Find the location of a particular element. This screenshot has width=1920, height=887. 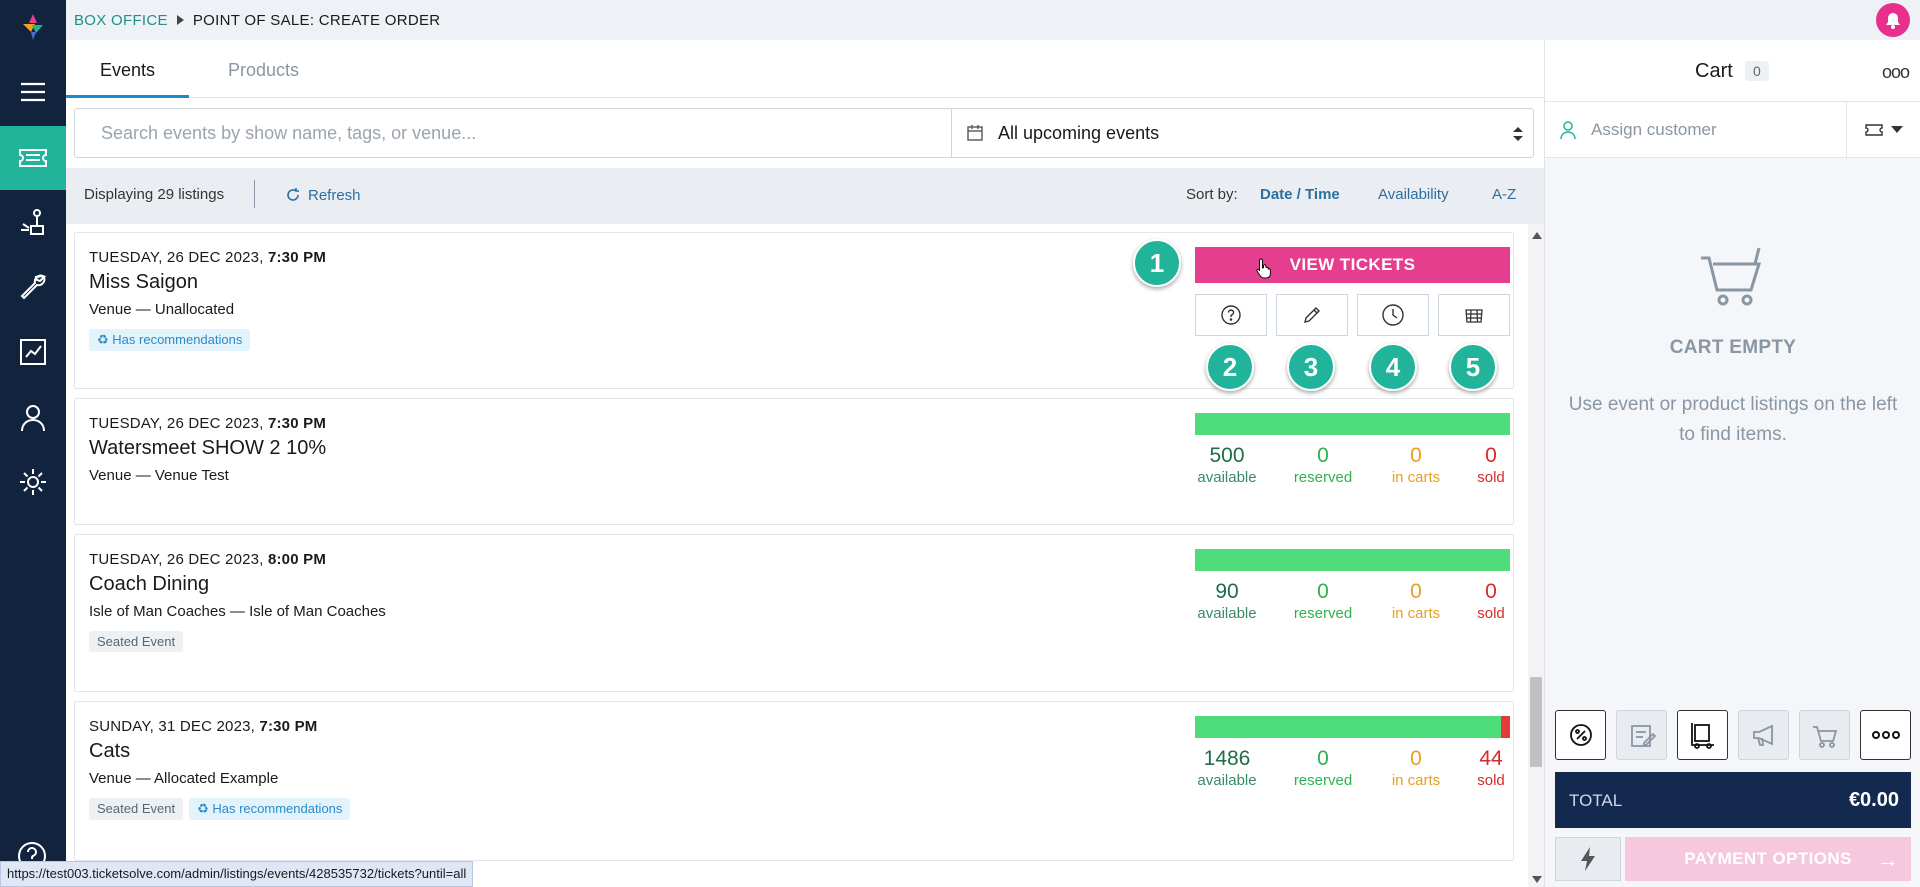

view-tickets-button: VIEW TICKETS is located at coordinates (1352, 265).